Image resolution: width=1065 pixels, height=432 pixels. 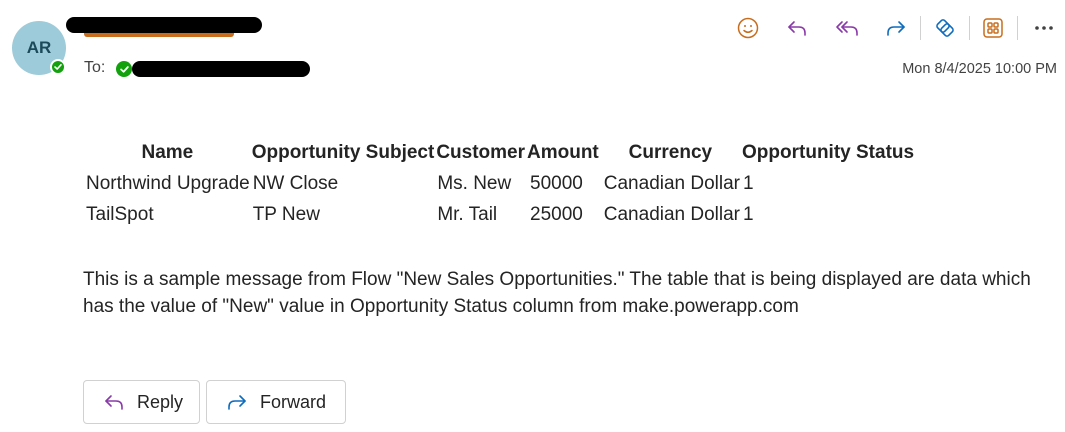 I want to click on reply-button: Reply, so click(x=141, y=402).